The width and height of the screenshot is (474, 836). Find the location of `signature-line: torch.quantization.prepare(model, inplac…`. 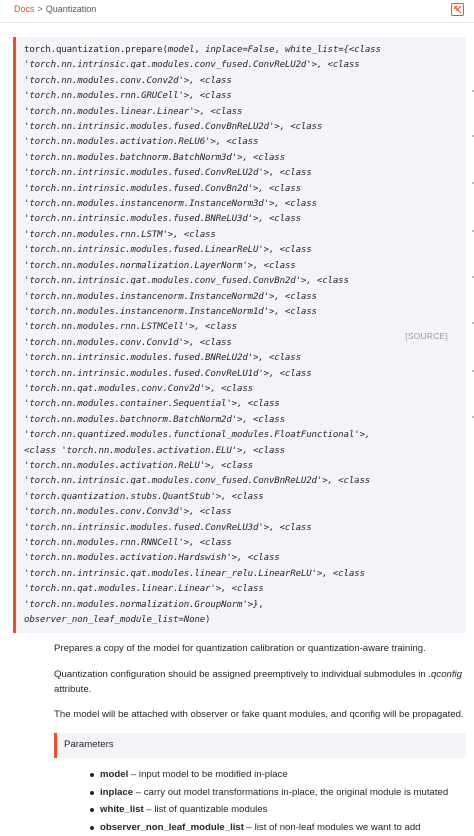

signature-line: torch.quantization.prepare(model, inplac… is located at coordinates (224, 50).